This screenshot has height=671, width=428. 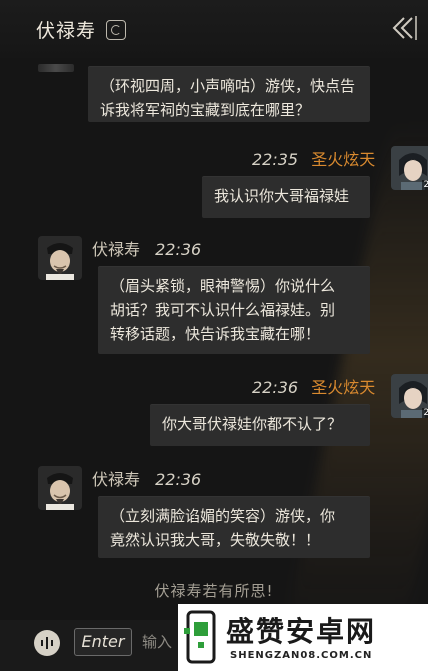 I want to click on message-text: 诉我将军祠的宝藏到底在哪里？, so click(x=205, y=110).